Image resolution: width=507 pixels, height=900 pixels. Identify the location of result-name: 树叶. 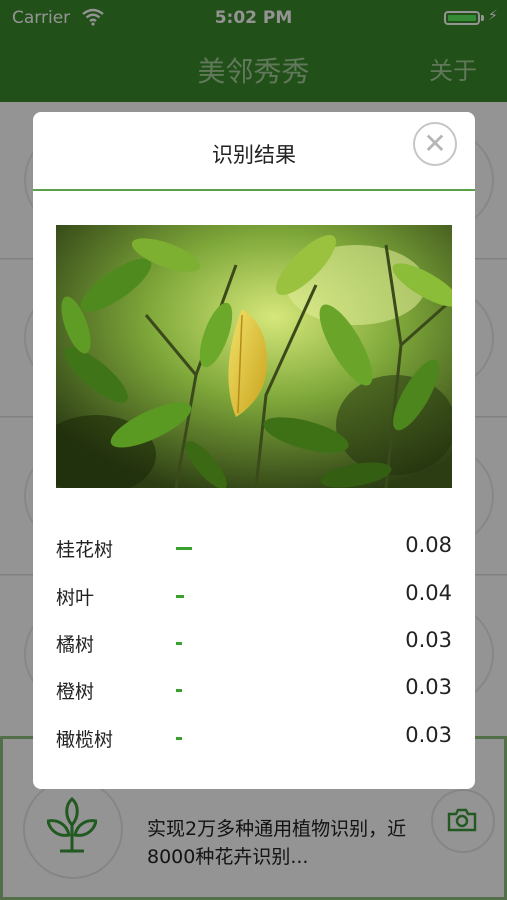
(75, 598).